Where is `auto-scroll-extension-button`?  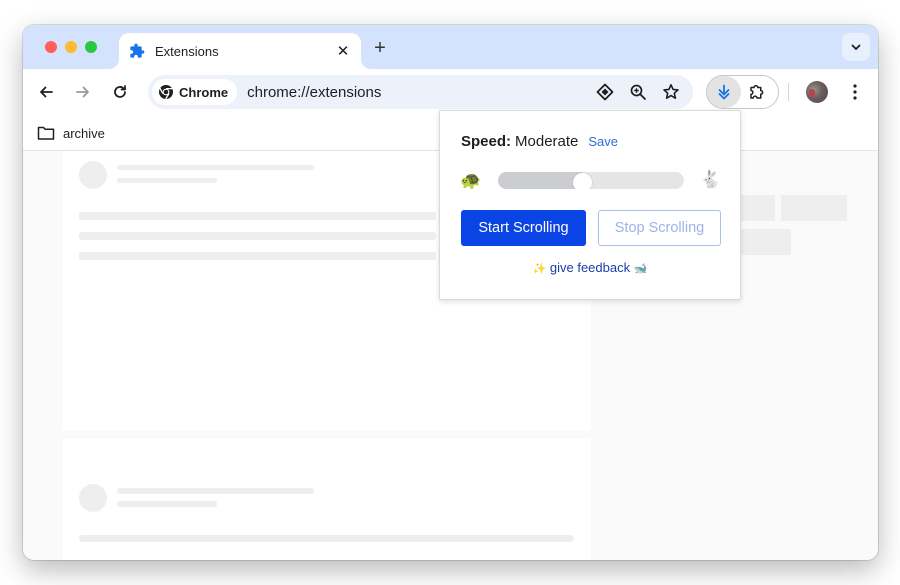
auto-scroll-extension-button is located at coordinates (724, 92).